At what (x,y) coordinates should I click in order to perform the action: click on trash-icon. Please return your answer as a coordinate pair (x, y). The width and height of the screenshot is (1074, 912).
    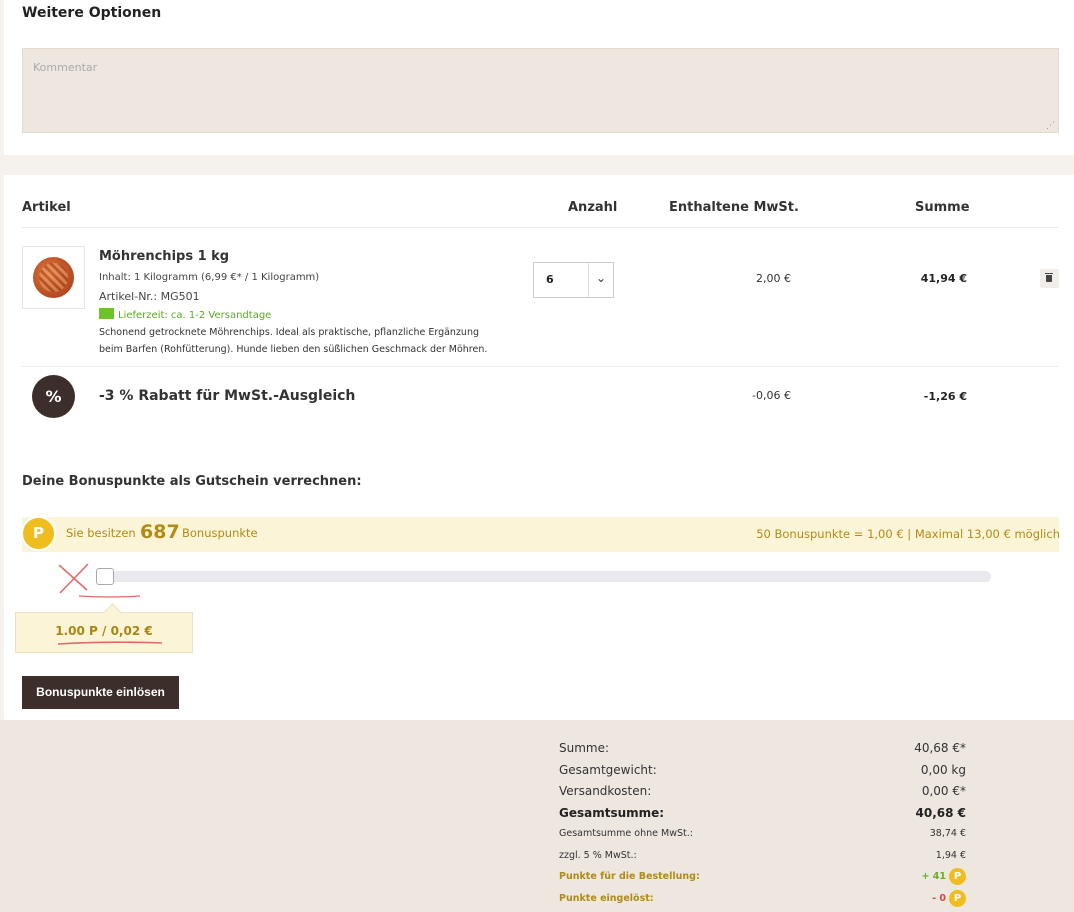
    Looking at the image, I should click on (1049, 277).